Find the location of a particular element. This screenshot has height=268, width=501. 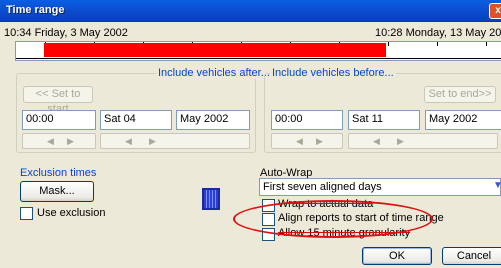

before-day-input: Sat 11 is located at coordinates (384, 120).